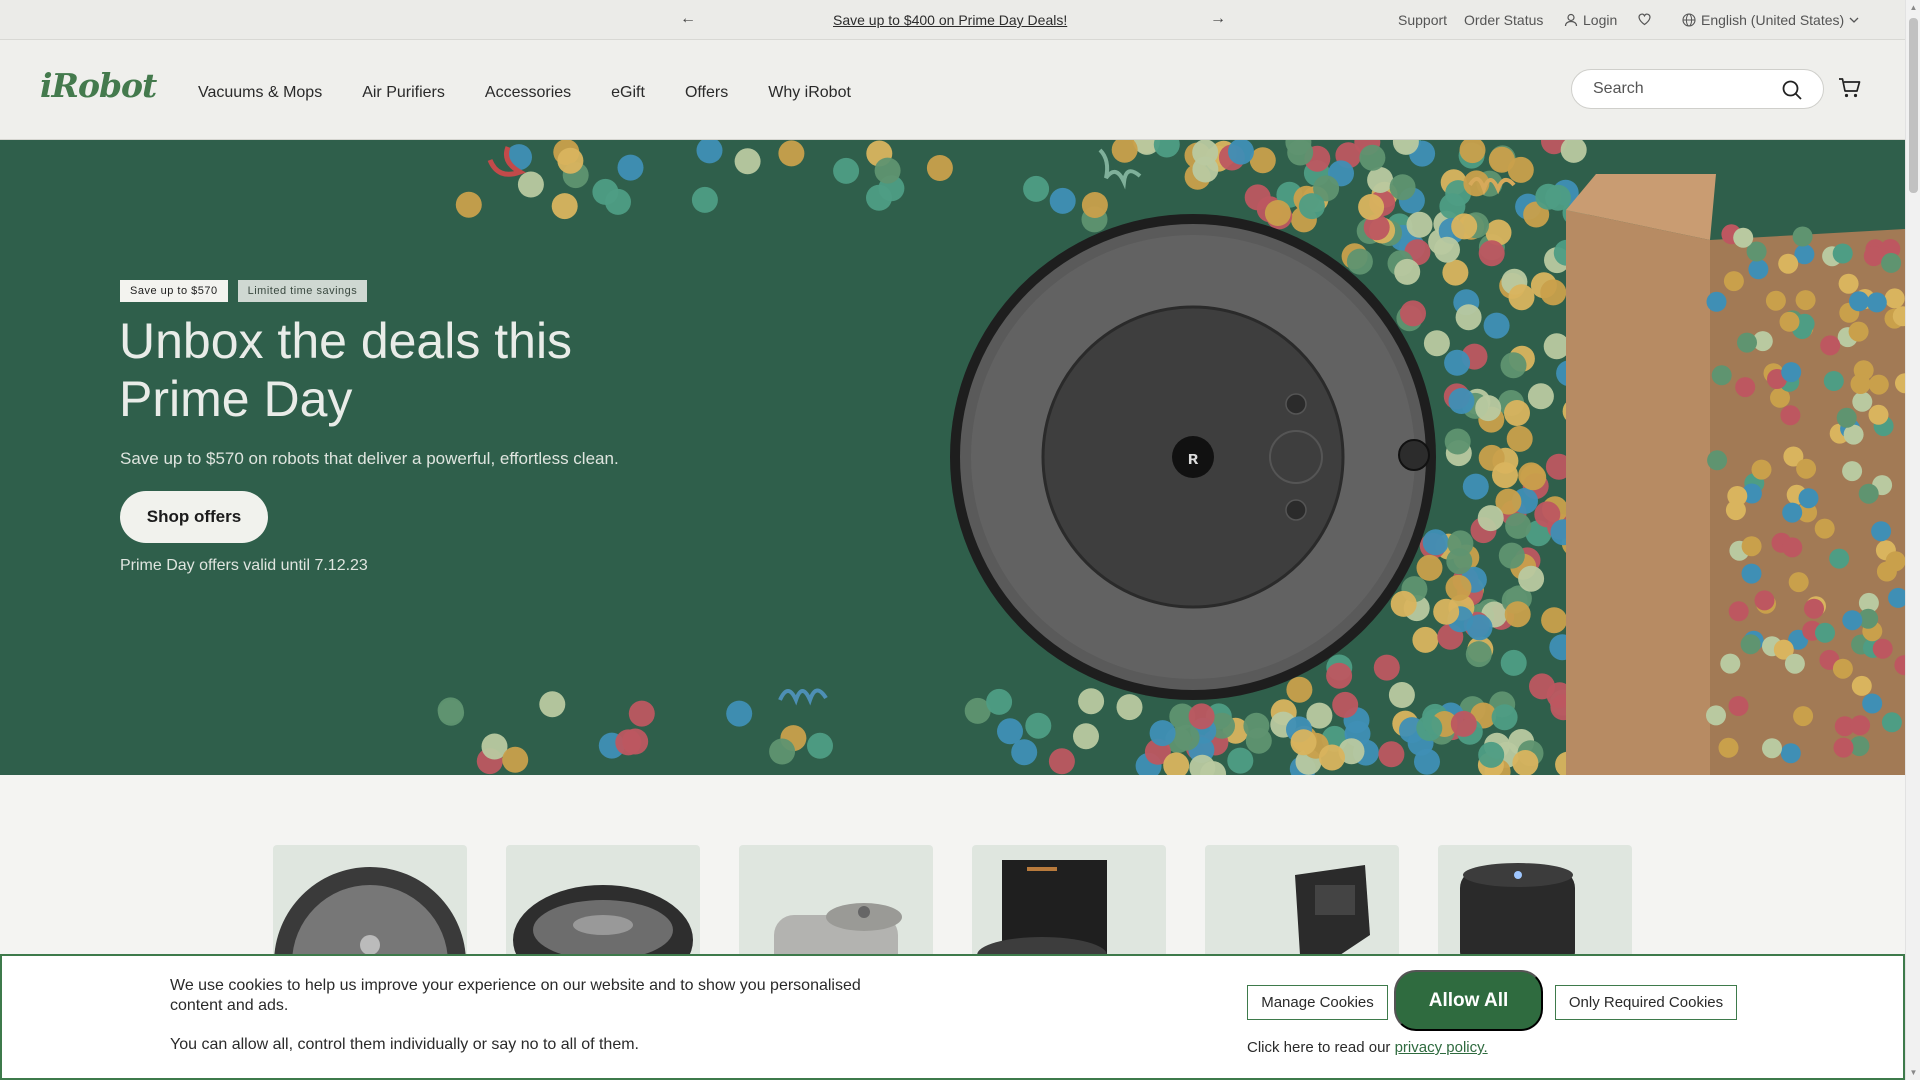 This screenshot has height=1080, width=1920. What do you see at coordinates (260, 93) in the screenshot?
I see `nav-item-vacuums-mops: Vacuums & Mops` at bounding box center [260, 93].